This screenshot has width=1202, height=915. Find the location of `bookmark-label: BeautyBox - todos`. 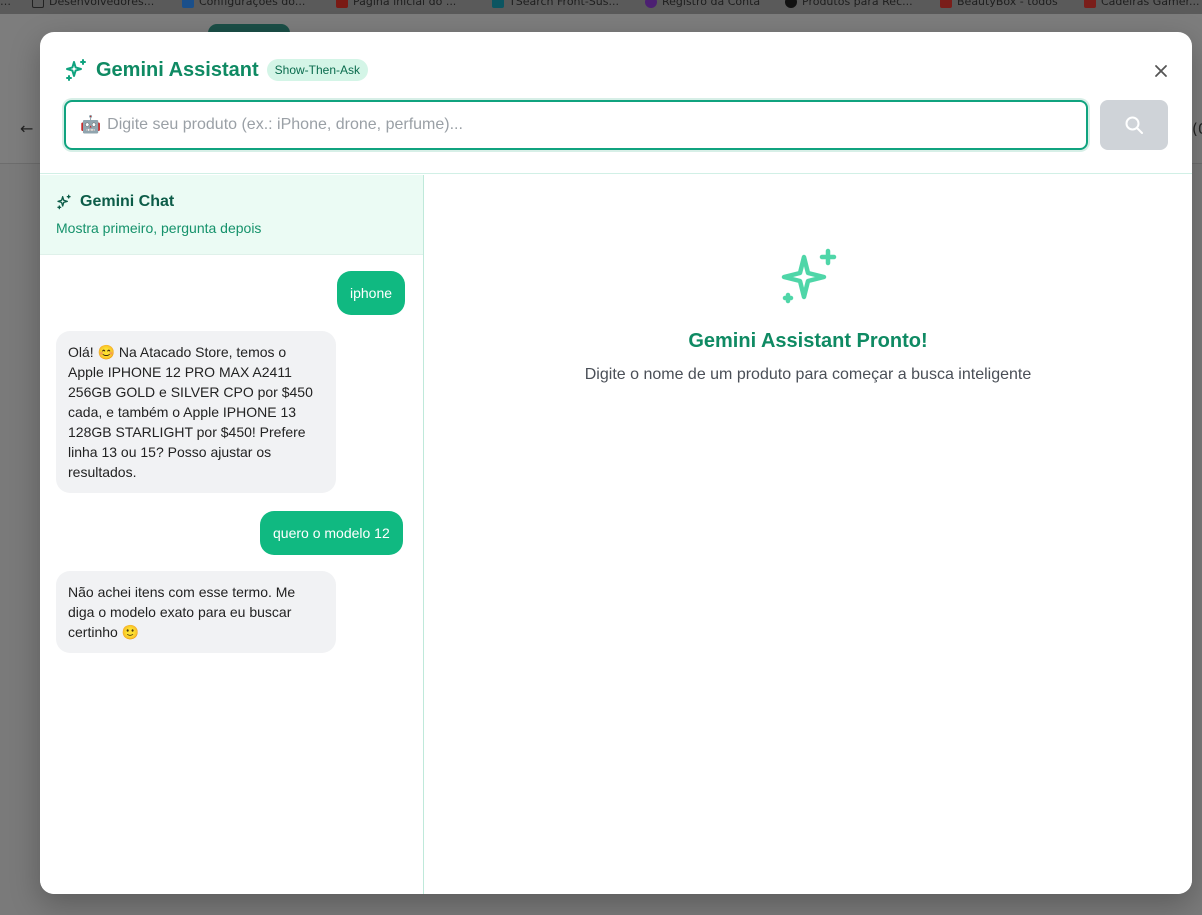

bookmark-label: BeautyBox - todos is located at coordinates (1007, 4).